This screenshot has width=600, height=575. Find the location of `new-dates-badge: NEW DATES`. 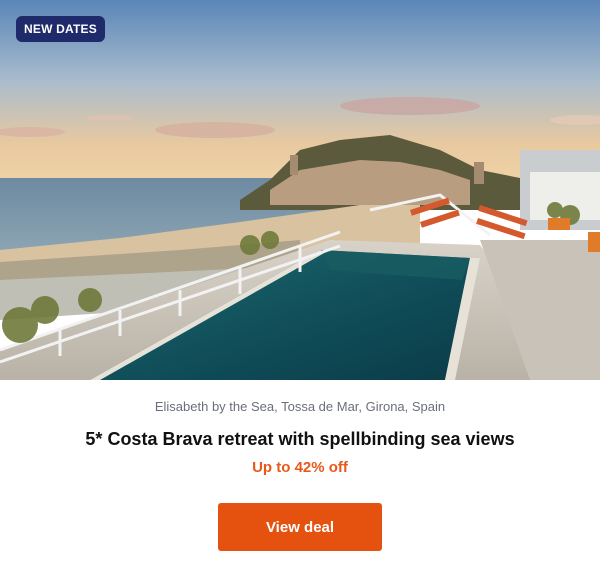

new-dates-badge: NEW DATES is located at coordinates (60, 29).